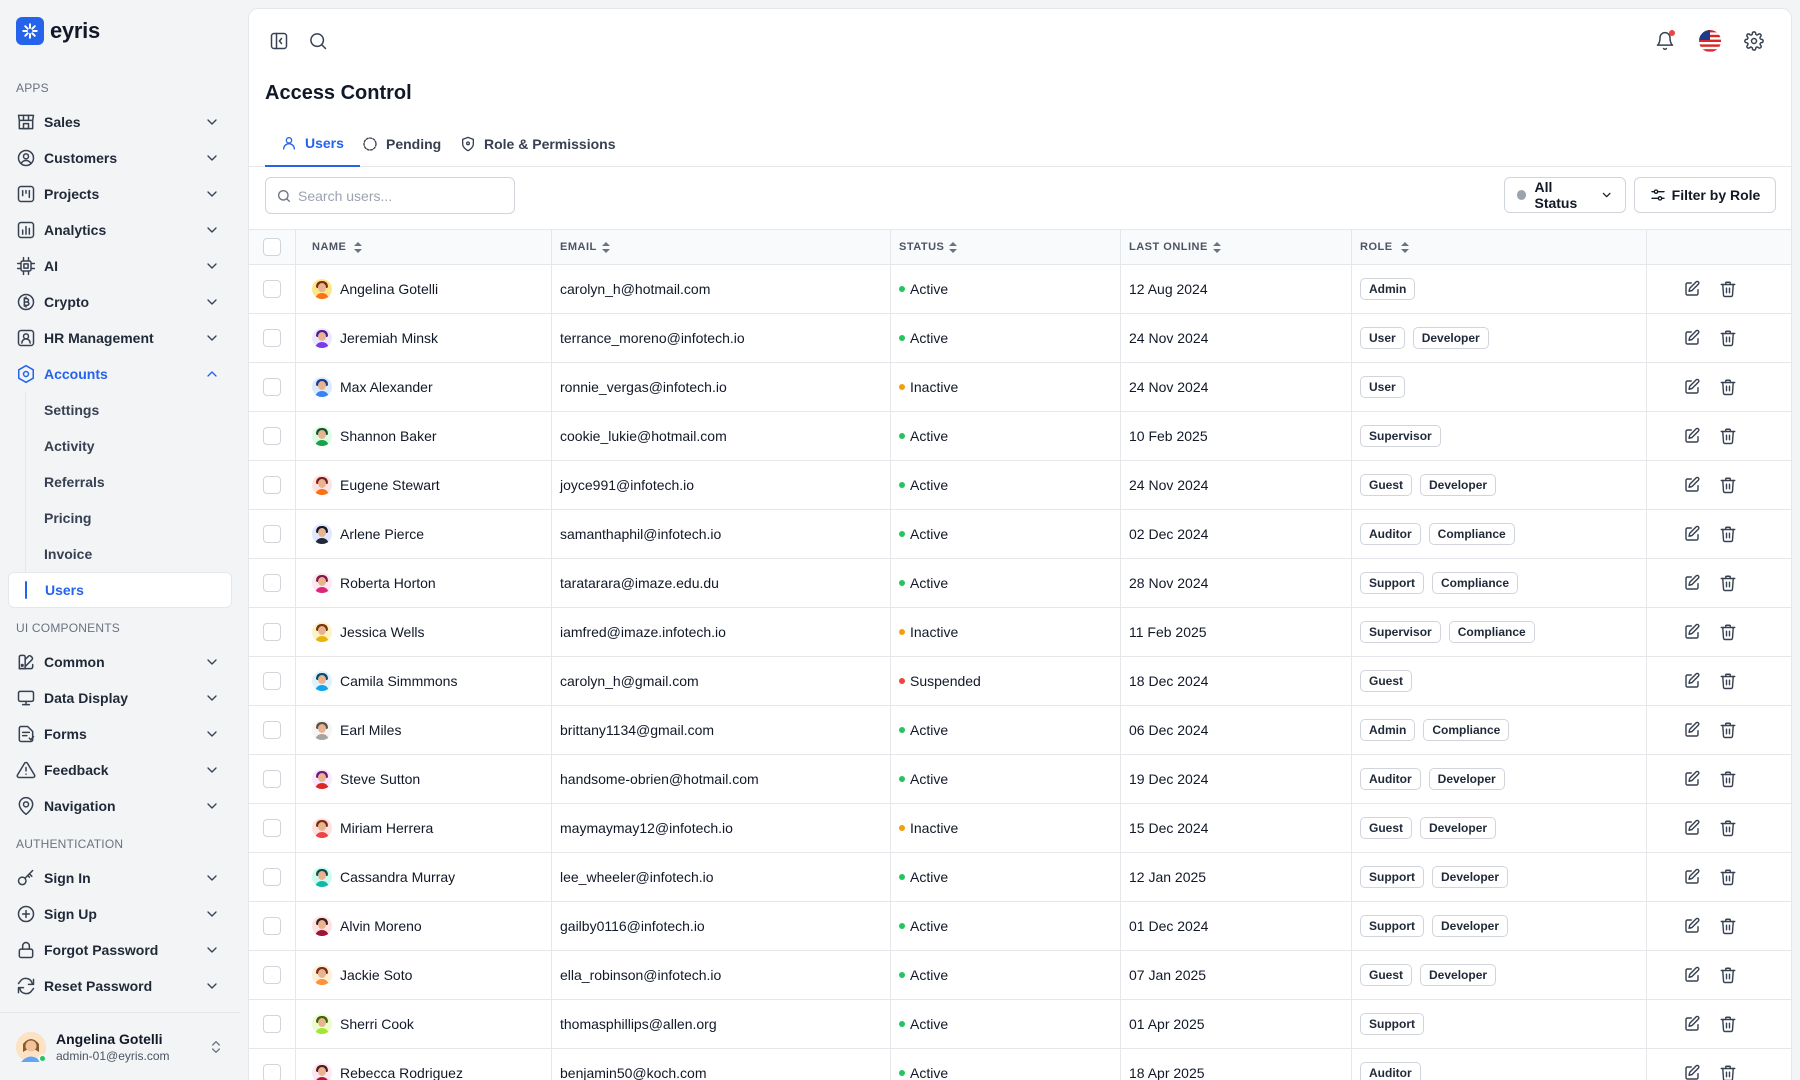 The height and width of the screenshot is (1080, 1800). What do you see at coordinates (1498, 247) in the screenshot?
I see `column-header-role: ROLE` at bounding box center [1498, 247].